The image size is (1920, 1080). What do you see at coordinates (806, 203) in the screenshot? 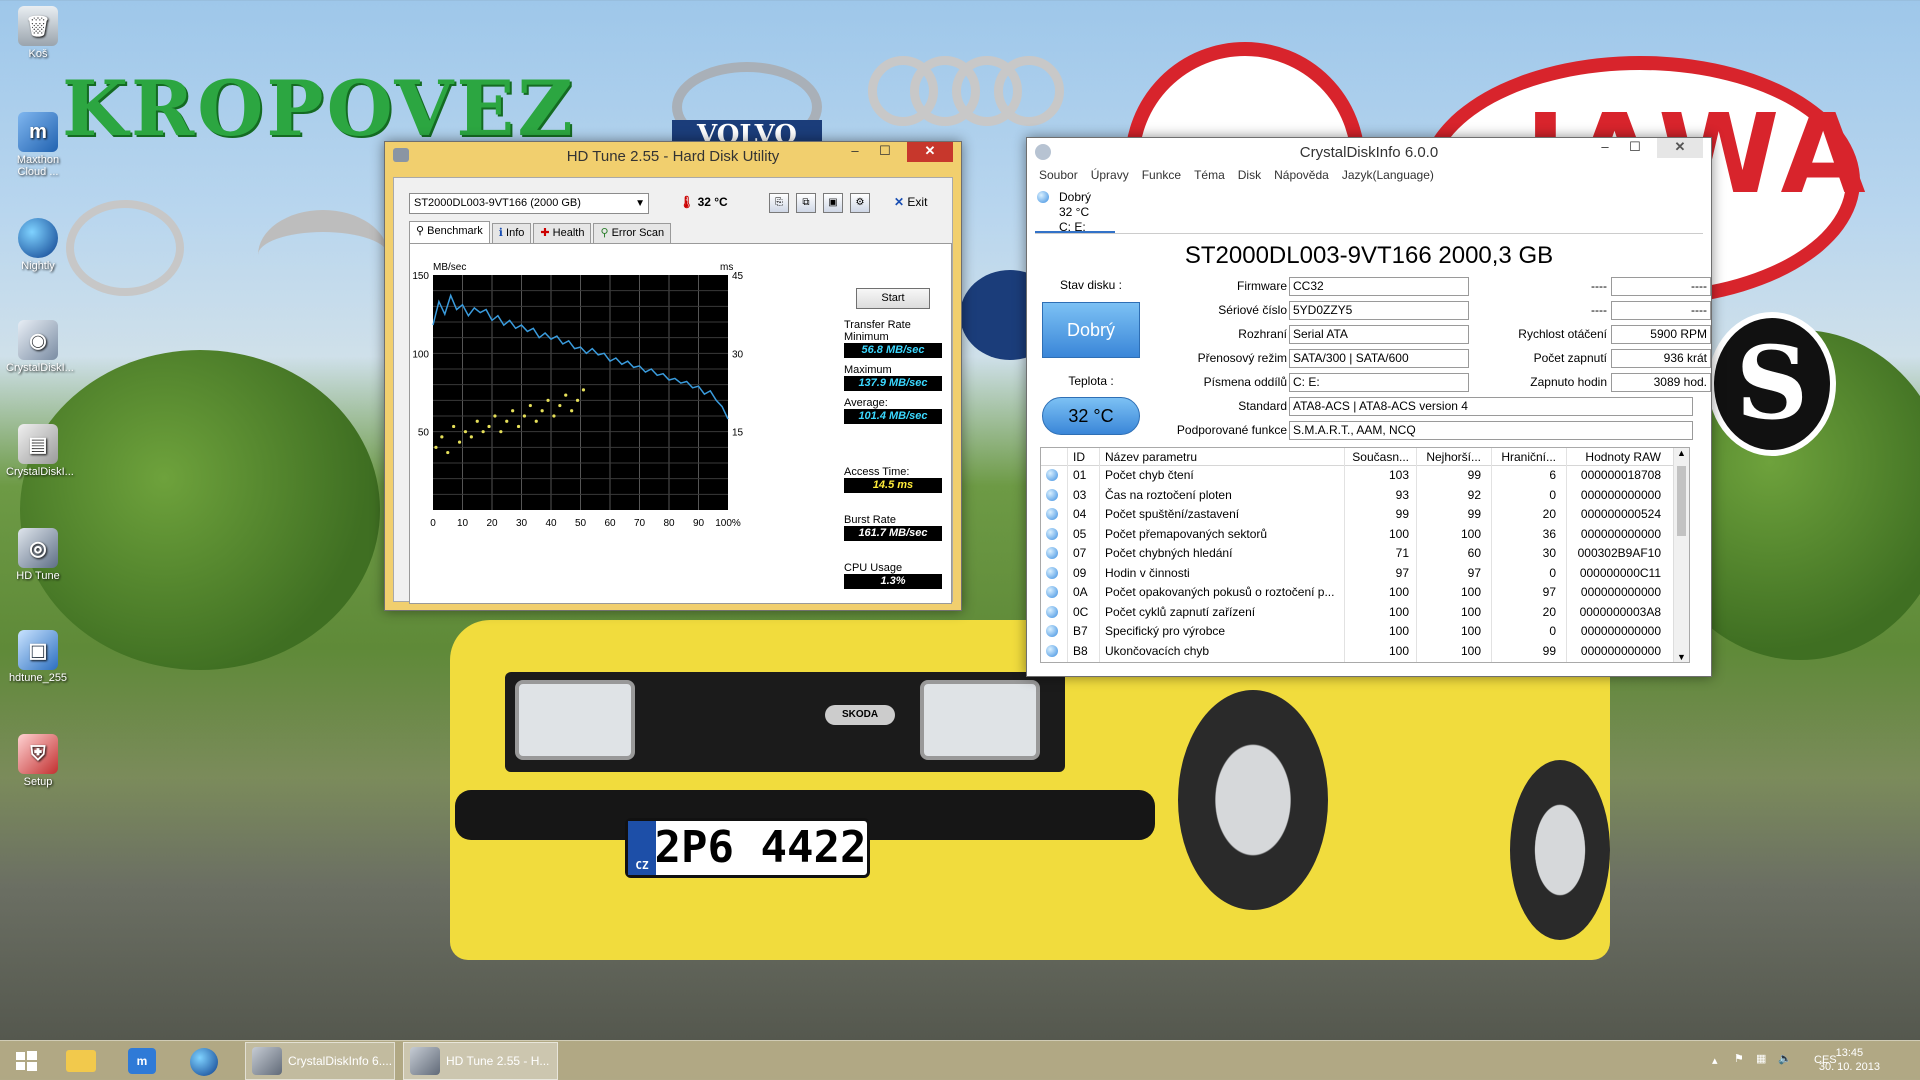
I see `copy-image-icon: ⧉` at bounding box center [806, 203].